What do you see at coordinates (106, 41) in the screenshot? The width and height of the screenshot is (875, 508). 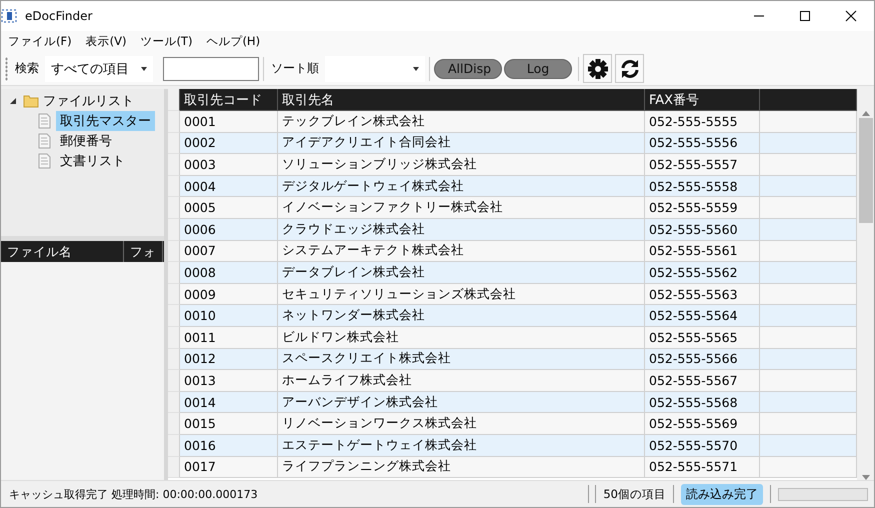 I see `menu-item: 表示(V)` at bounding box center [106, 41].